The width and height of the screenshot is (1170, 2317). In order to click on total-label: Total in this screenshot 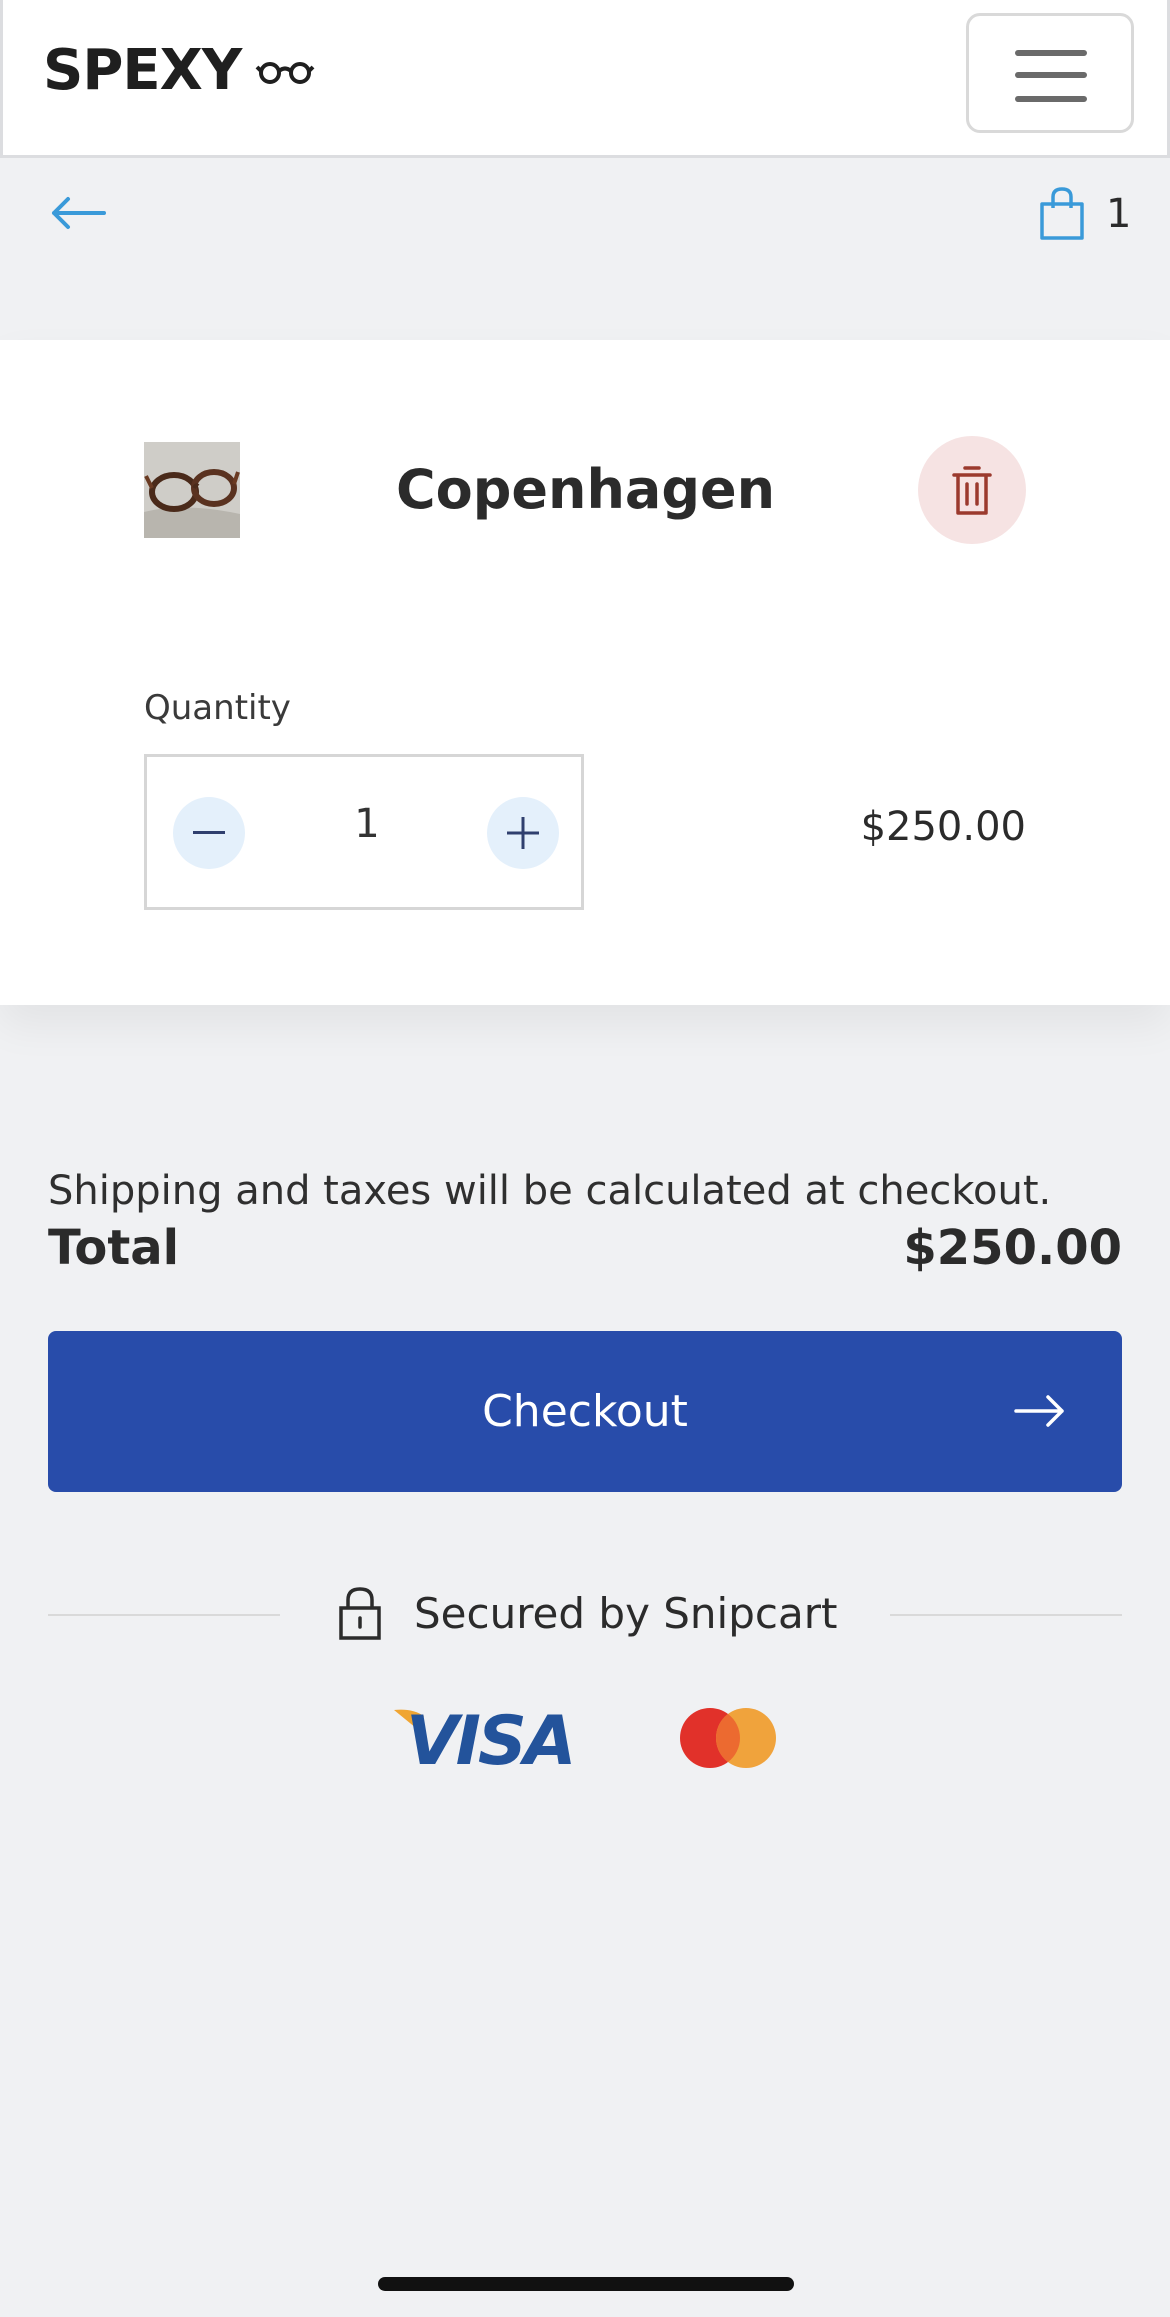, I will do `click(114, 1248)`.